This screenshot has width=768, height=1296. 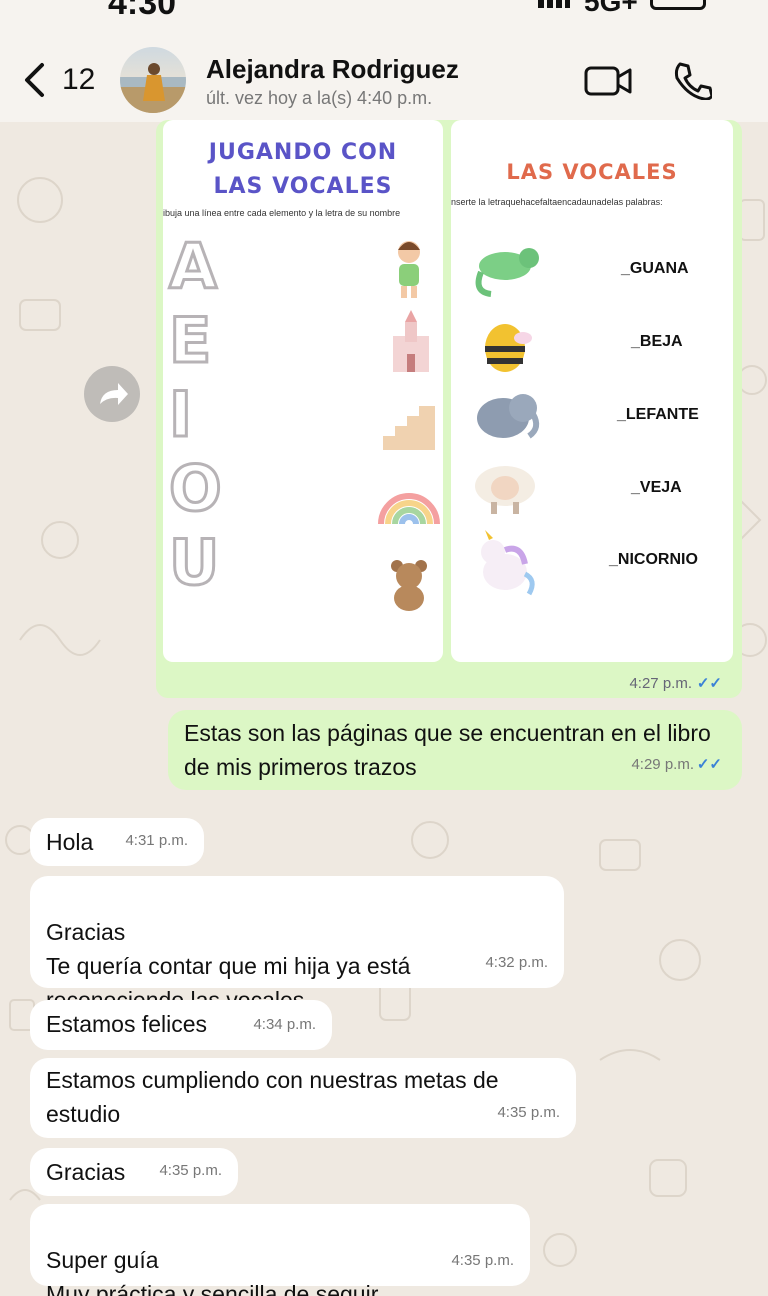 What do you see at coordinates (508, 348) in the screenshot?
I see `bee-illustration` at bounding box center [508, 348].